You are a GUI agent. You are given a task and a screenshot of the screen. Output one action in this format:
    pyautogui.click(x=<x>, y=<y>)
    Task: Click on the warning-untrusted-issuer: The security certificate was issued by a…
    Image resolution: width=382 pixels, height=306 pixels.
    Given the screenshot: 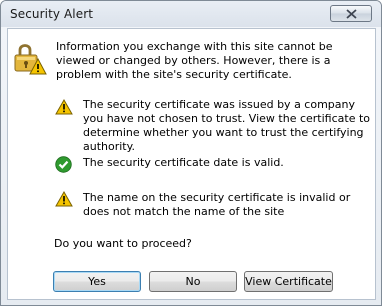 What is the action you would take?
    pyautogui.click(x=226, y=125)
    